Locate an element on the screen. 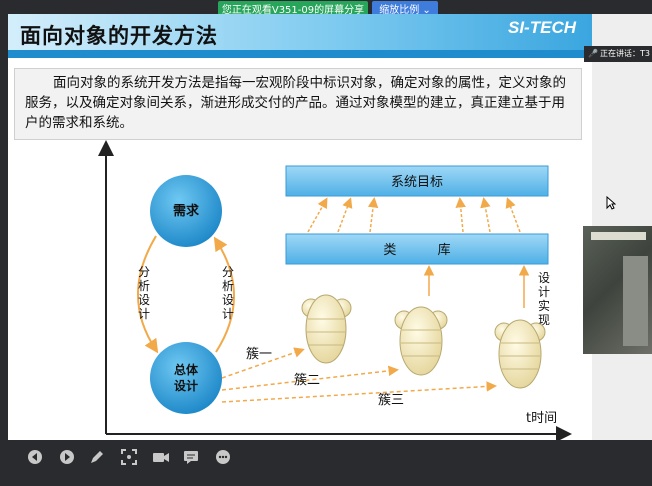 This screenshot has width=652, height=486. system-goal-label: 系统目标 is located at coordinates (417, 182).